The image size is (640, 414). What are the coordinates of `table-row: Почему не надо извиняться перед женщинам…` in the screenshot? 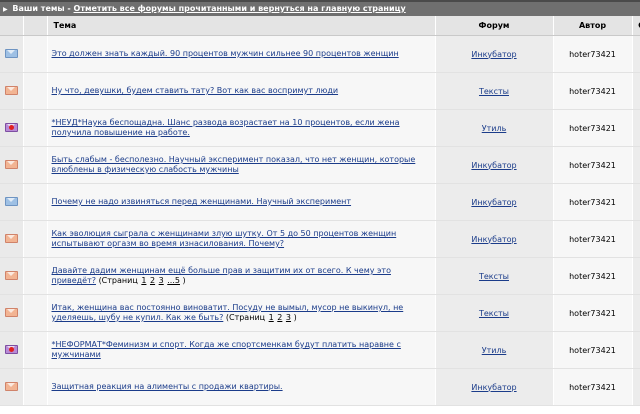 It's located at (320, 202).